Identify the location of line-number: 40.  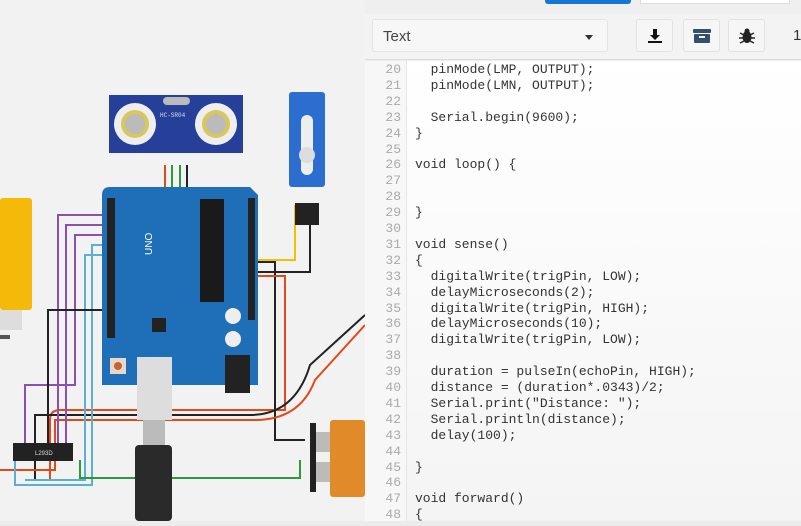
(393, 387).